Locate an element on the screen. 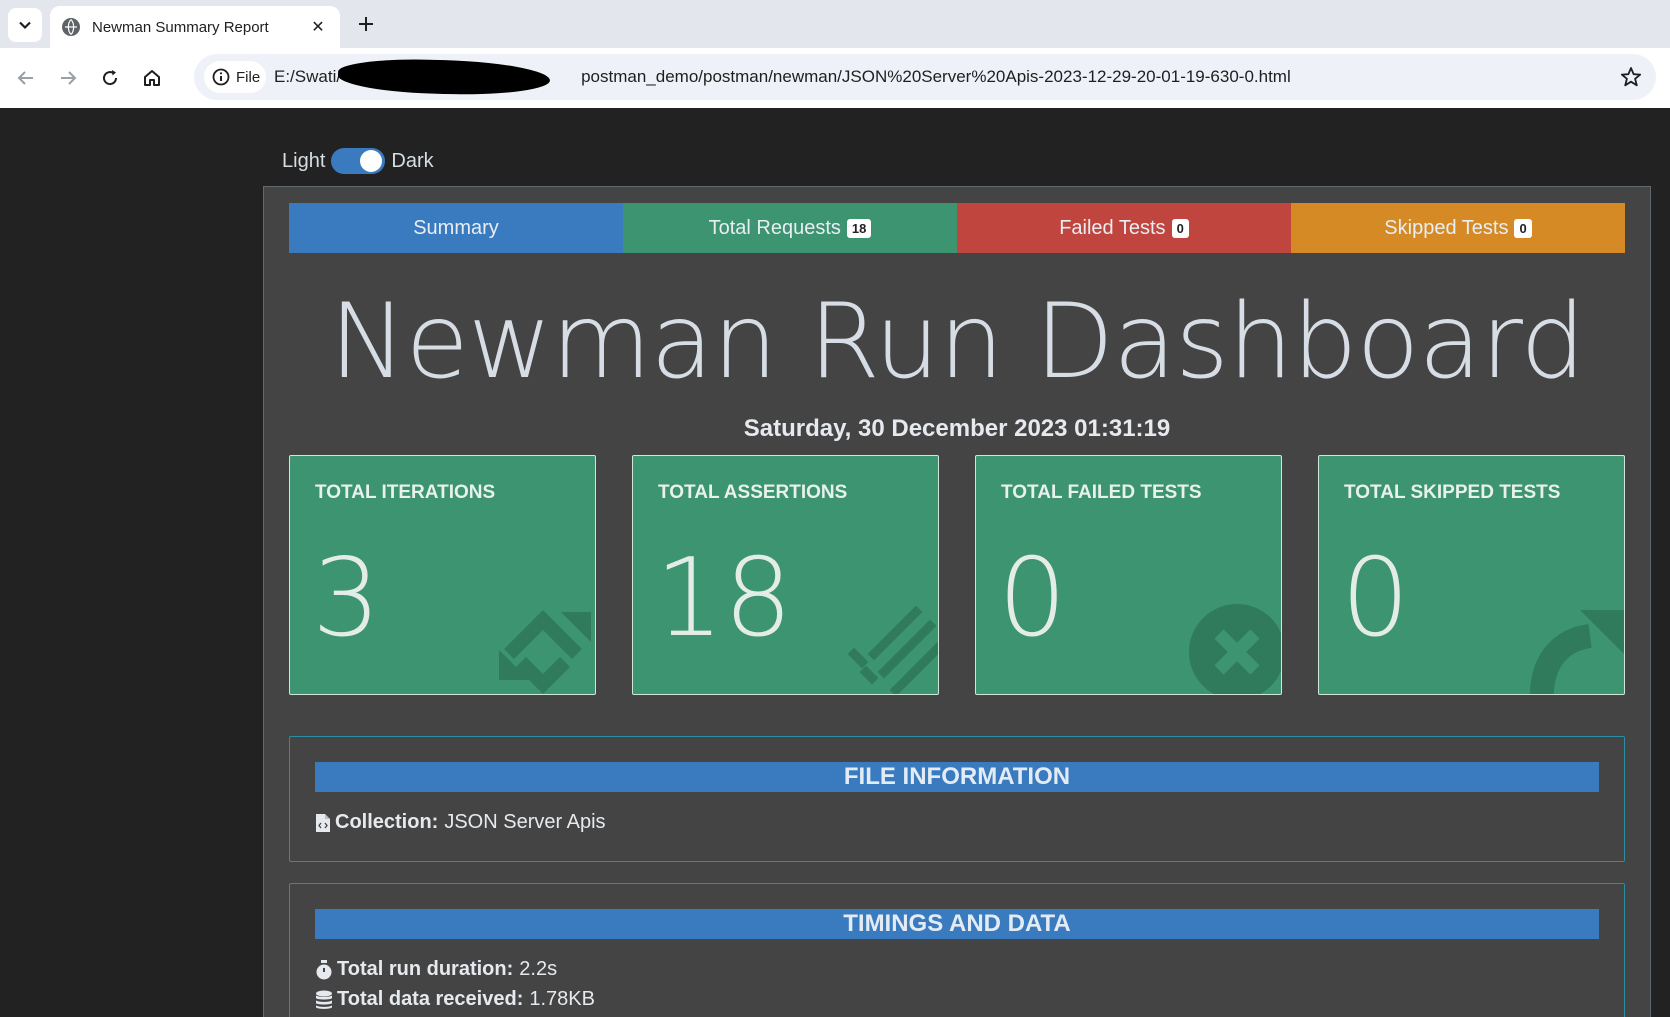 The height and width of the screenshot is (1017, 1670). stat-card-assertions: TOTAL ASSERTIONS 18 is located at coordinates (785, 575).